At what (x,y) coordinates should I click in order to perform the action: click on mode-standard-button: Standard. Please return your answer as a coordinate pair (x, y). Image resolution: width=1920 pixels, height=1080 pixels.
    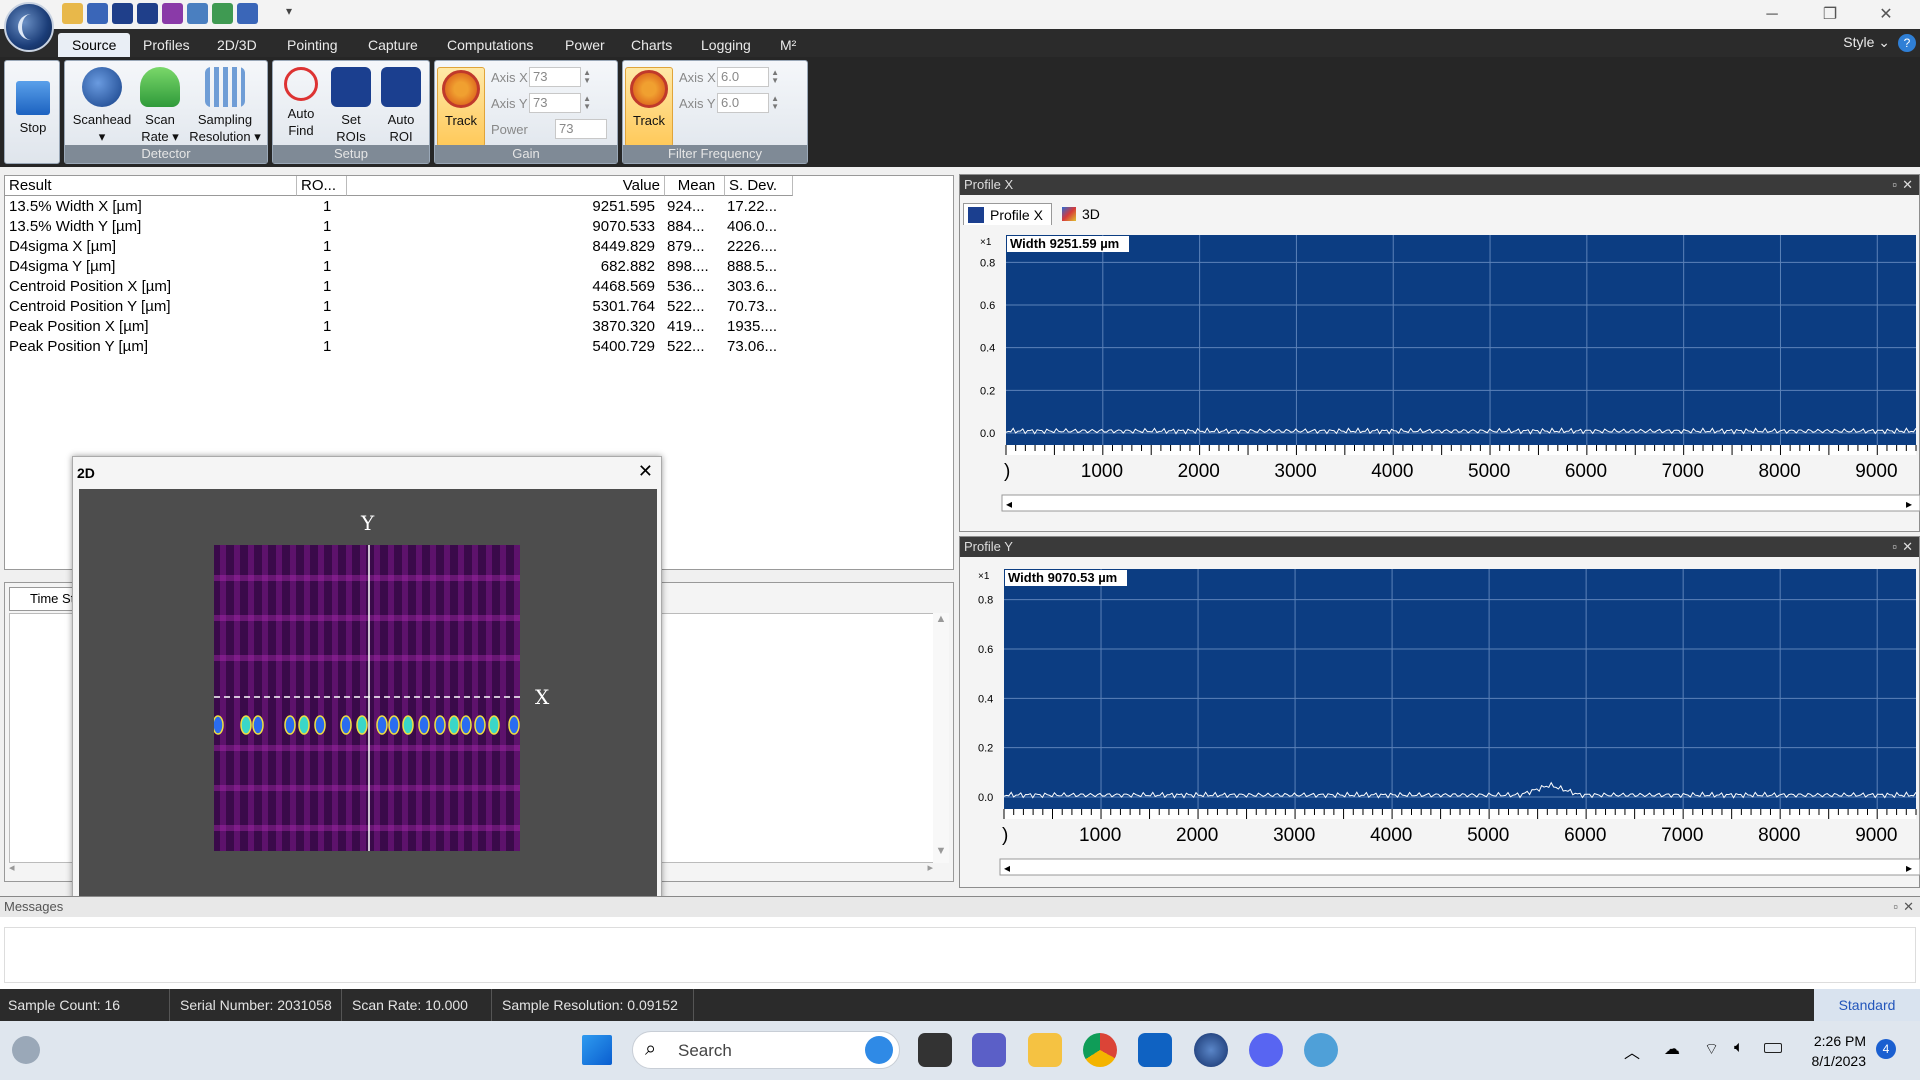
    Looking at the image, I should click on (1867, 1005).